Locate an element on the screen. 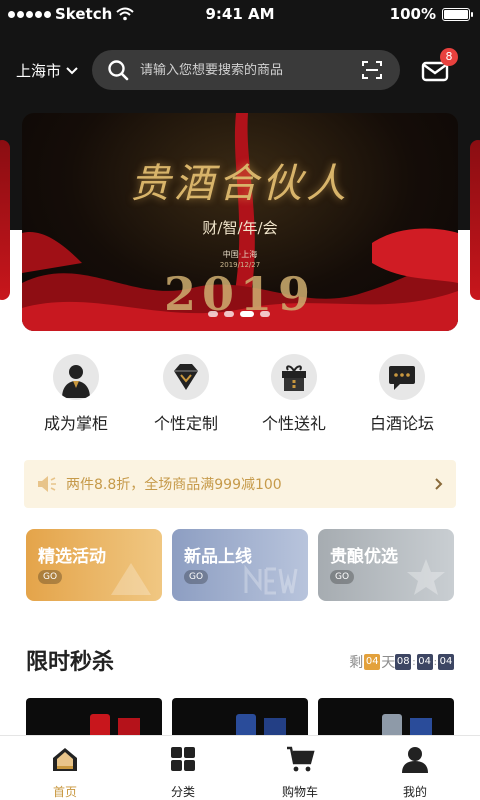  tab-label: 分类 is located at coordinates (182, 792).